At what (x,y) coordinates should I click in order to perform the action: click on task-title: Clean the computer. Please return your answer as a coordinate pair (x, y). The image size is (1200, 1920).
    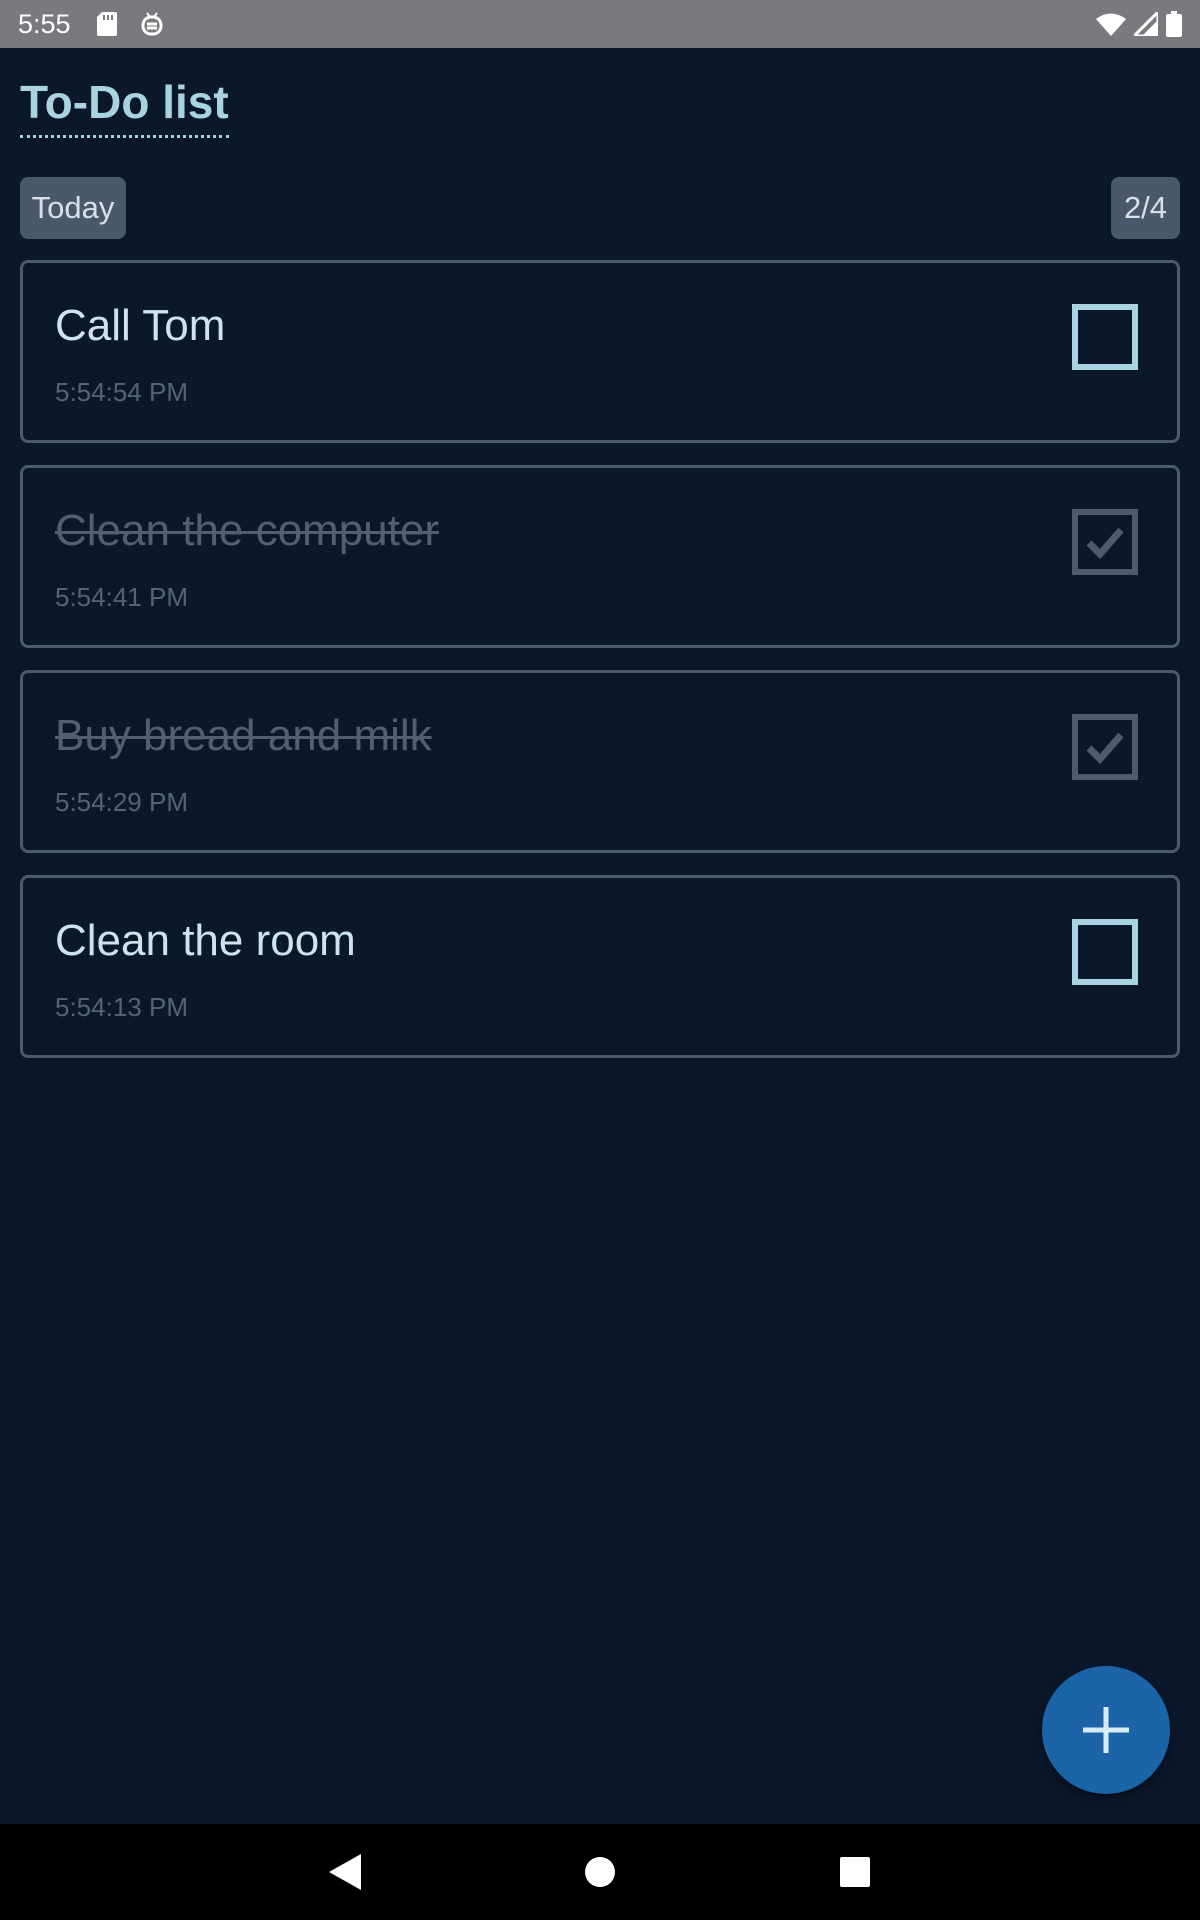
    Looking at the image, I should click on (247, 530).